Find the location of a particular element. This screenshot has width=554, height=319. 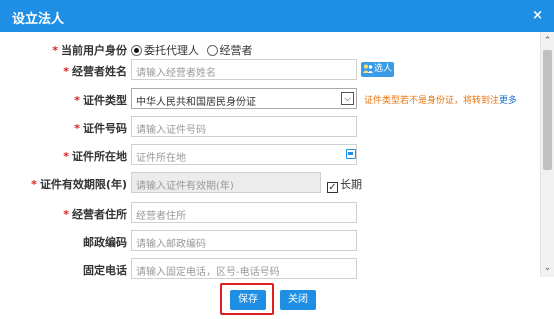

landline-row: 固定电话 请输入固定电话，区号-电话号码 is located at coordinates (270, 269).